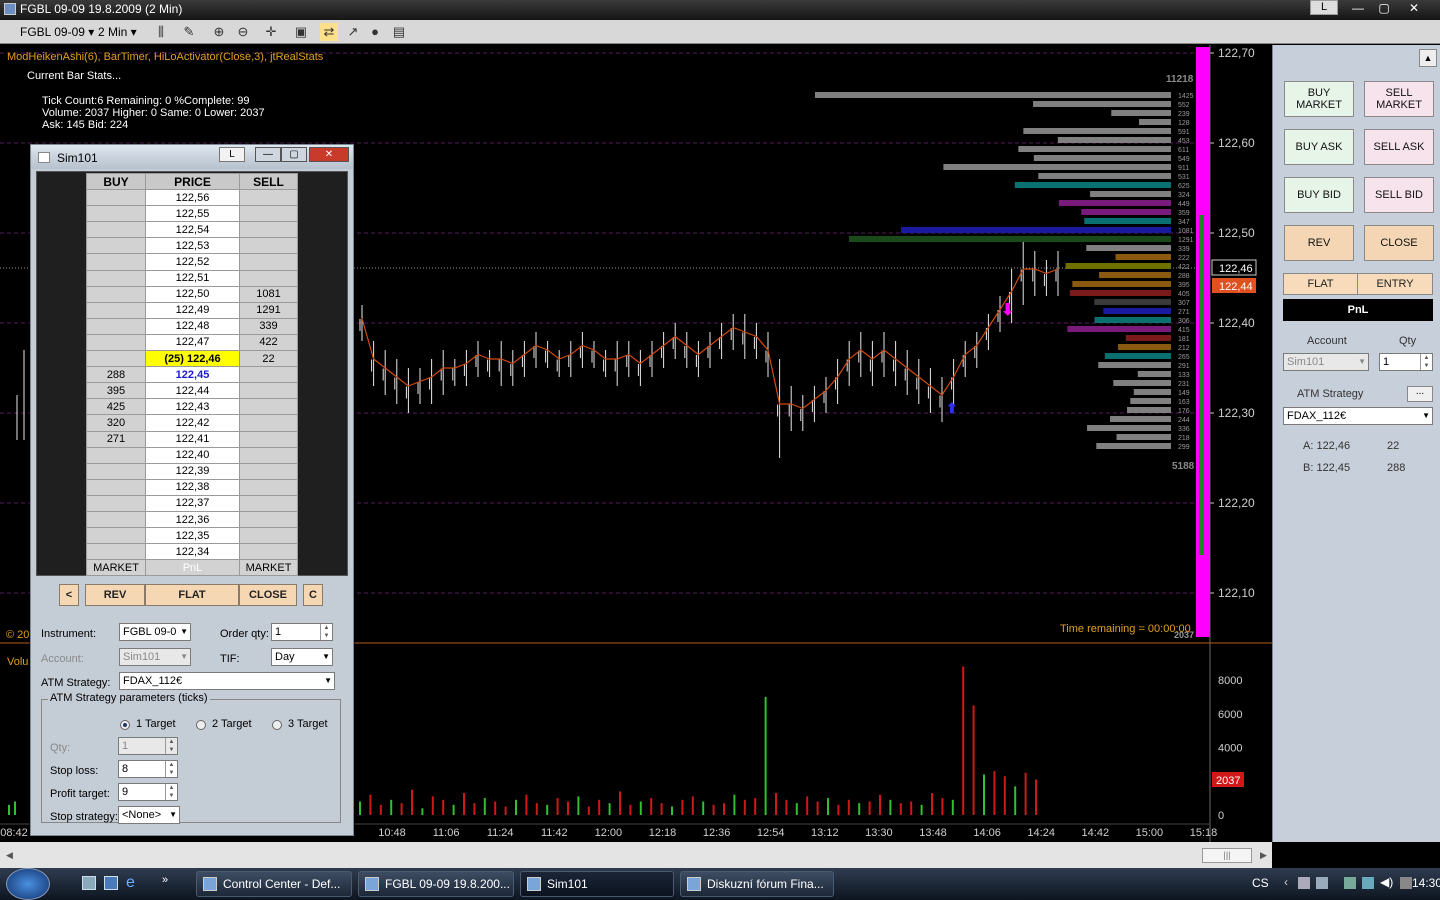 This screenshot has height=900, width=1440. I want to click on rev-button: REV, so click(115, 595).